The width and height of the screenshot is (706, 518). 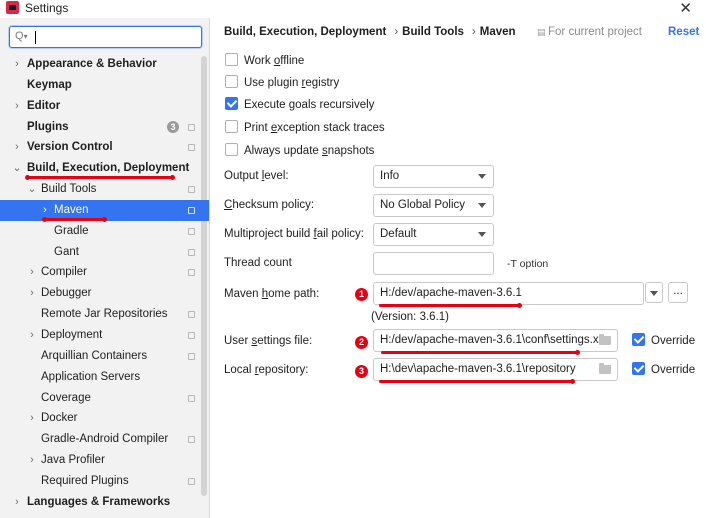 What do you see at coordinates (104, 231) in the screenshot?
I see `sidebar-item-gradle: Gradle` at bounding box center [104, 231].